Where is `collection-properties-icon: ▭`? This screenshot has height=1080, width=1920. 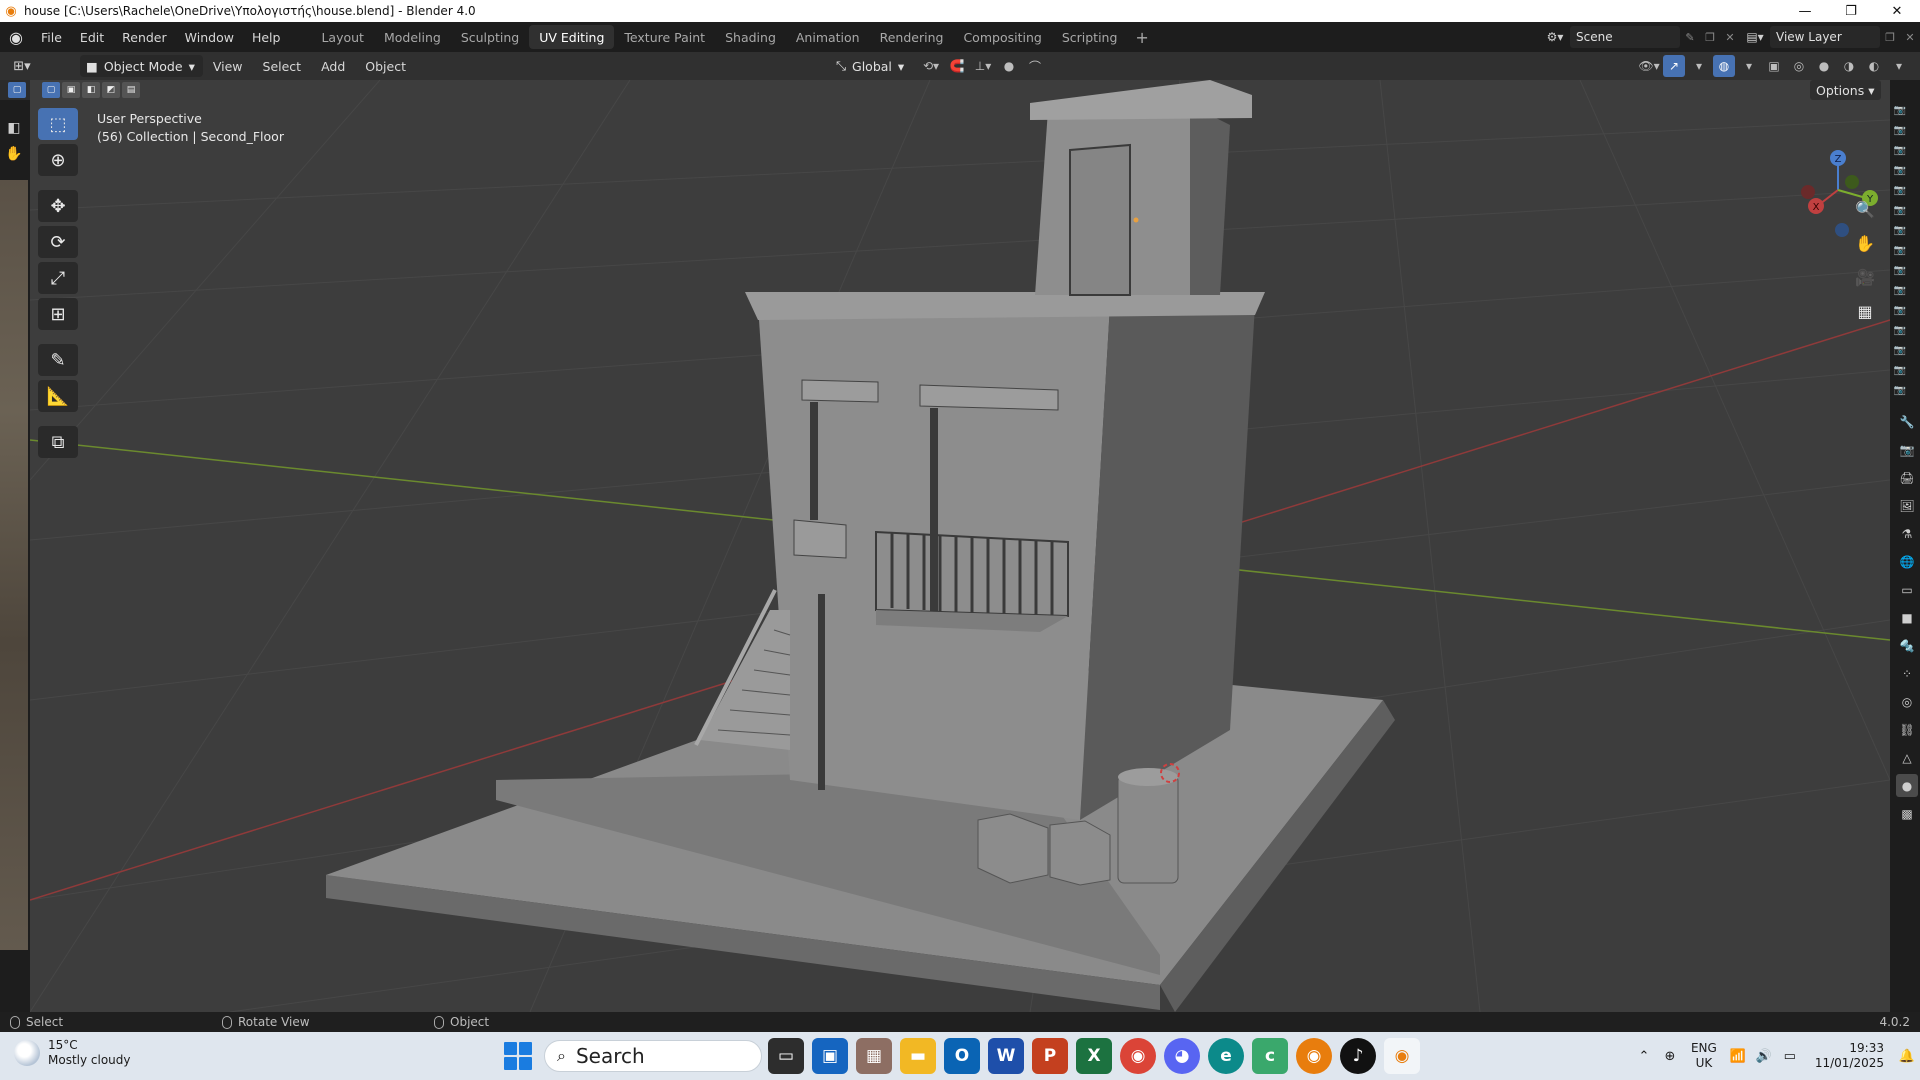
collection-properties-icon: ▭ is located at coordinates (1907, 589).